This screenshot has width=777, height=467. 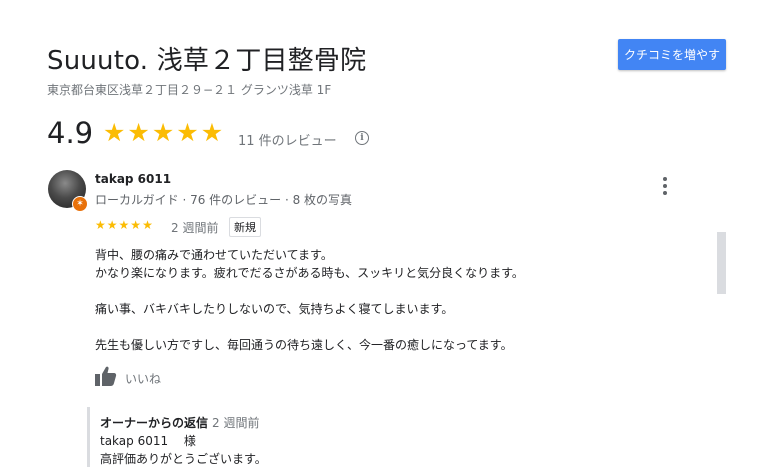 What do you see at coordinates (245, 227) in the screenshot?
I see `new-badge: 新規` at bounding box center [245, 227].